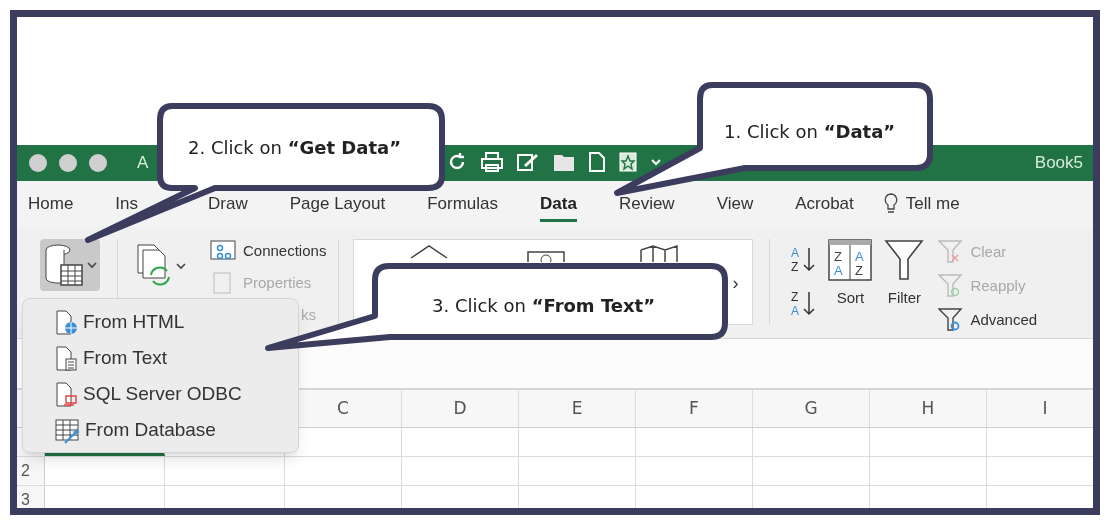 This screenshot has height=520, width=1108. Describe the element at coordinates (460, 408) in the screenshot. I see `column-header: D` at that location.